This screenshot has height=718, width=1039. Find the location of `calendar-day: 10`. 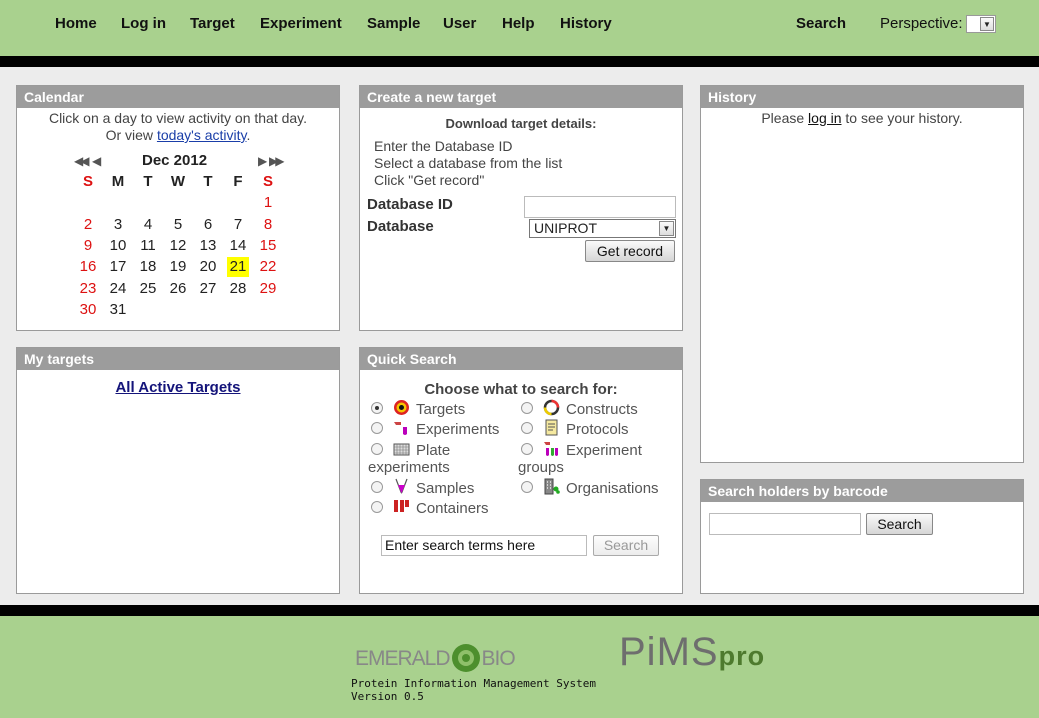

calendar-day: 10 is located at coordinates (118, 246).